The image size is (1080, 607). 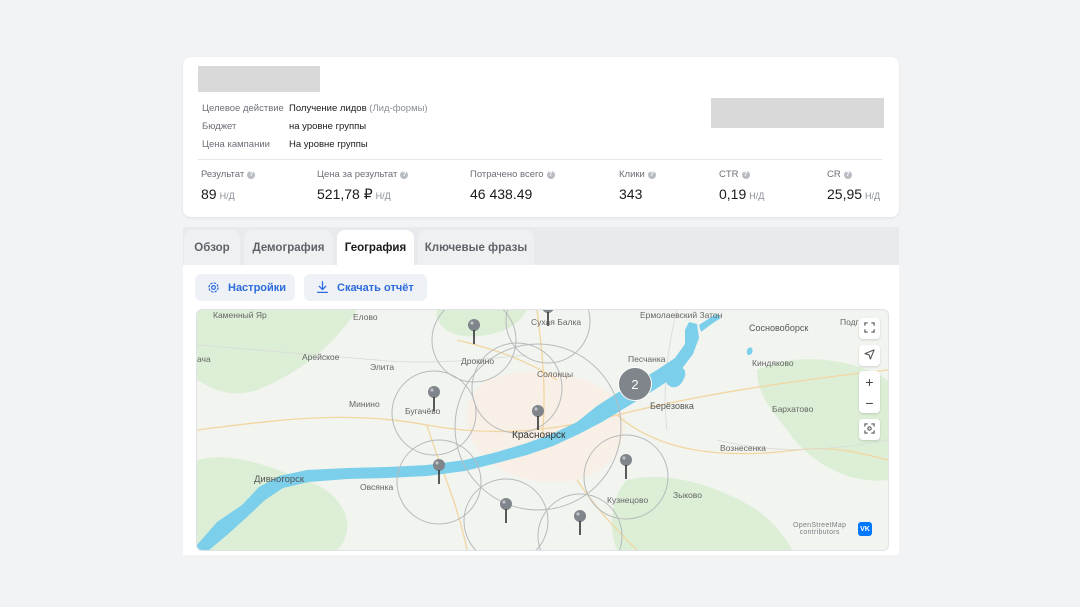 What do you see at coordinates (478, 361) in the screenshot?
I see `place-label: Дрокино` at bounding box center [478, 361].